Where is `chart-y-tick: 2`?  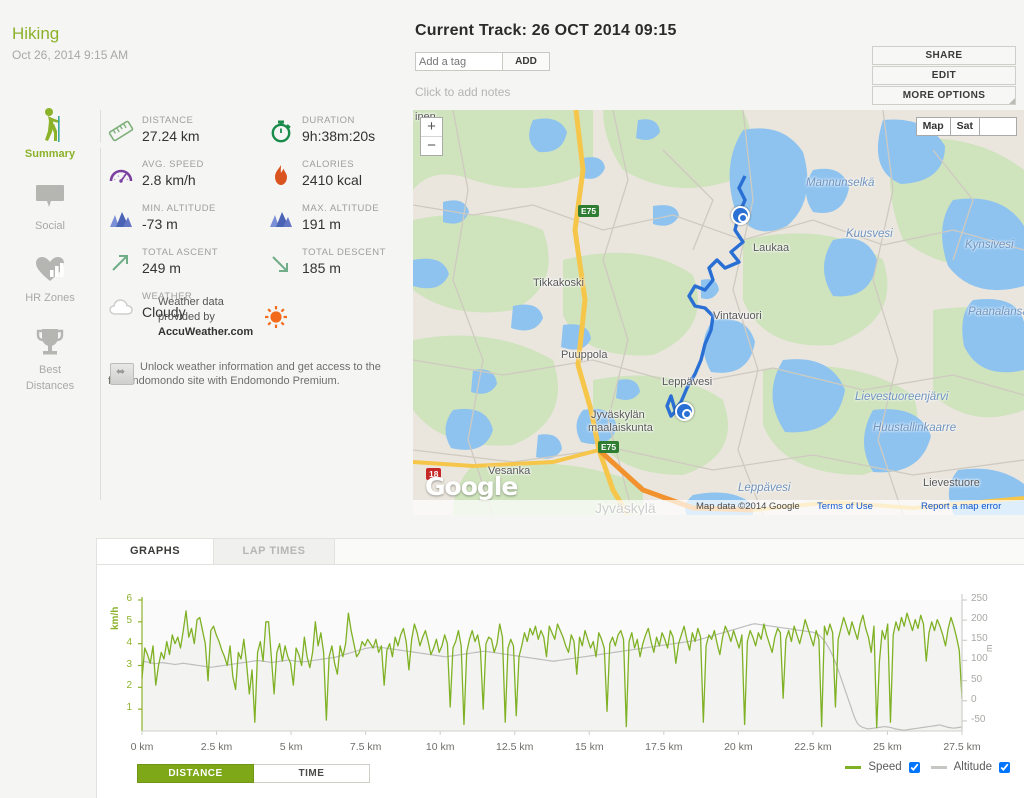 chart-y-tick: 2 is located at coordinates (129, 686).